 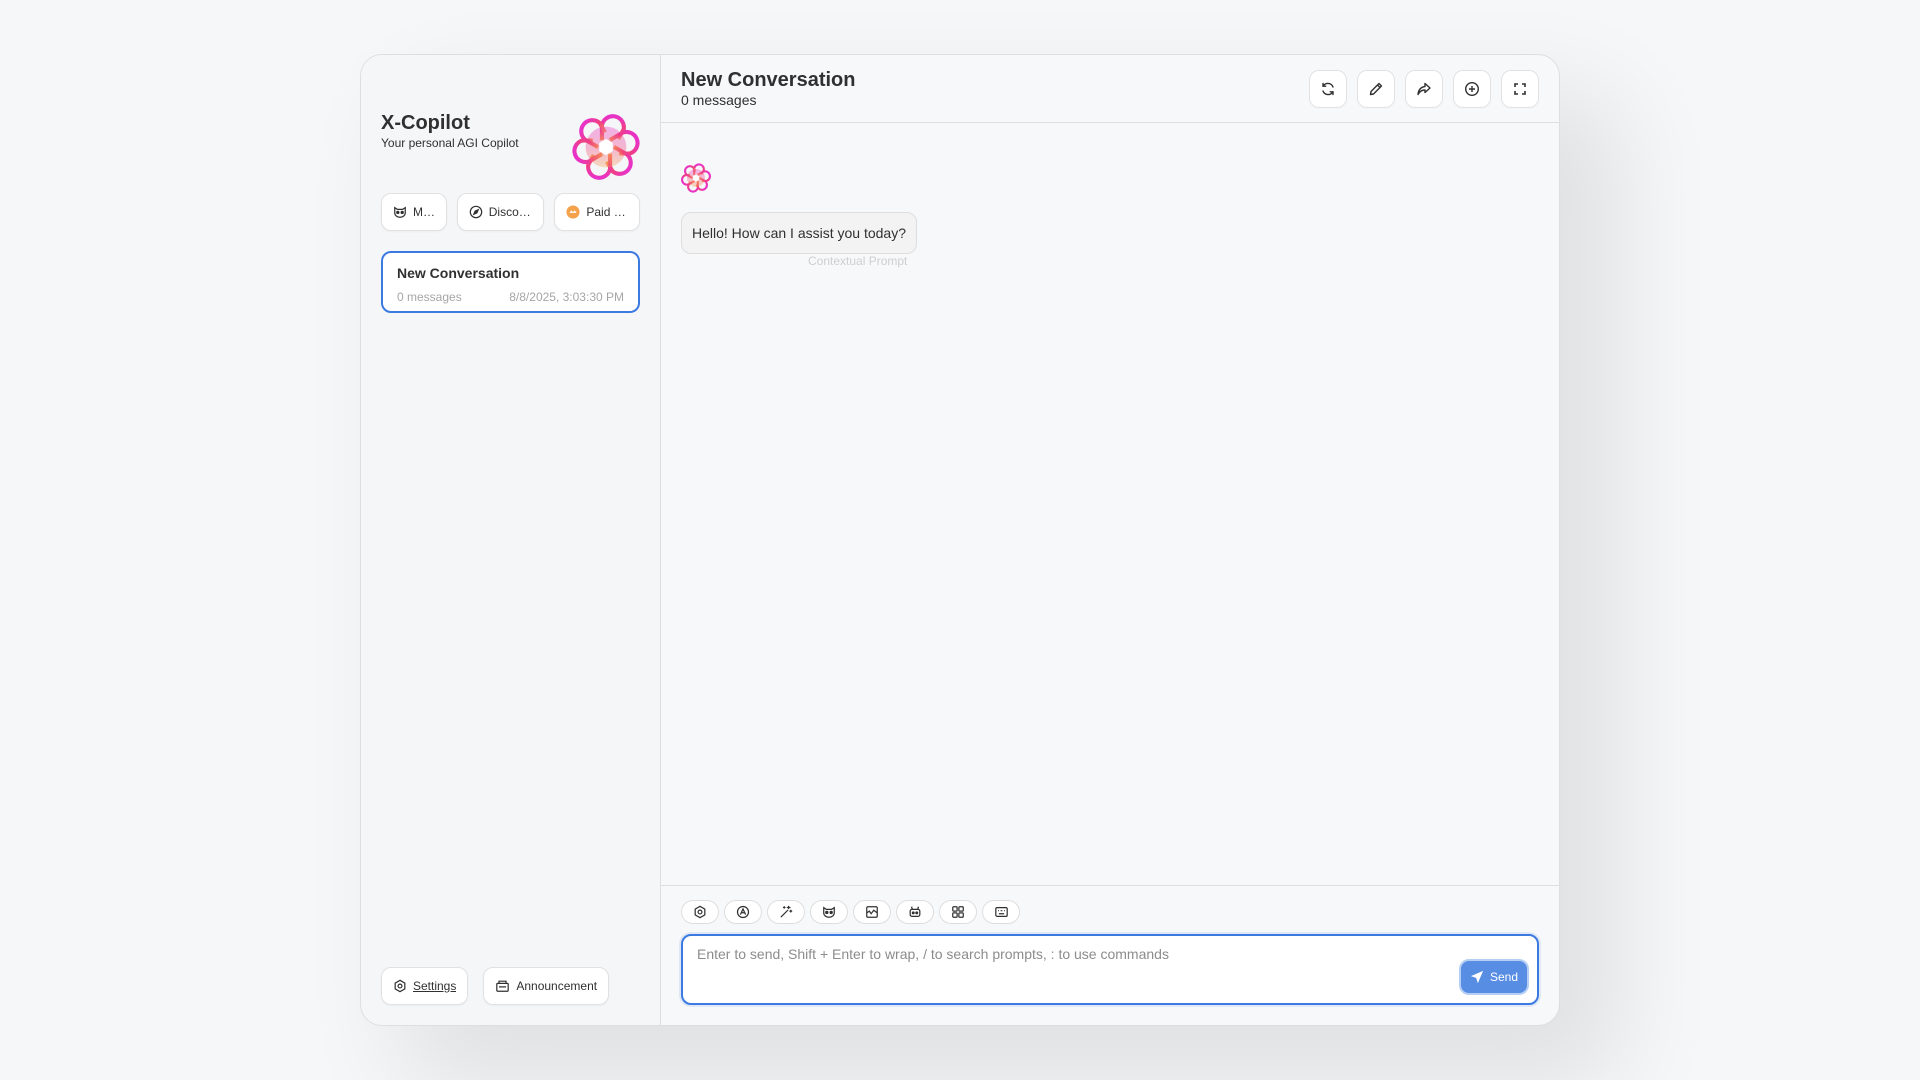 I want to click on edit-icon, so click(x=1376, y=89).